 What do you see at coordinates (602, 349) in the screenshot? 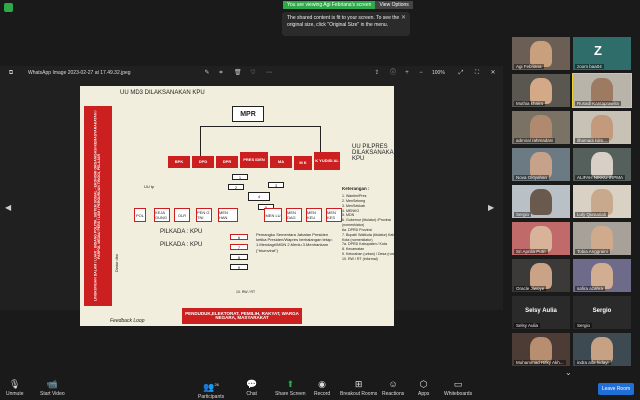
I see `participant-tile: indra alfa hidayi` at bounding box center [602, 349].